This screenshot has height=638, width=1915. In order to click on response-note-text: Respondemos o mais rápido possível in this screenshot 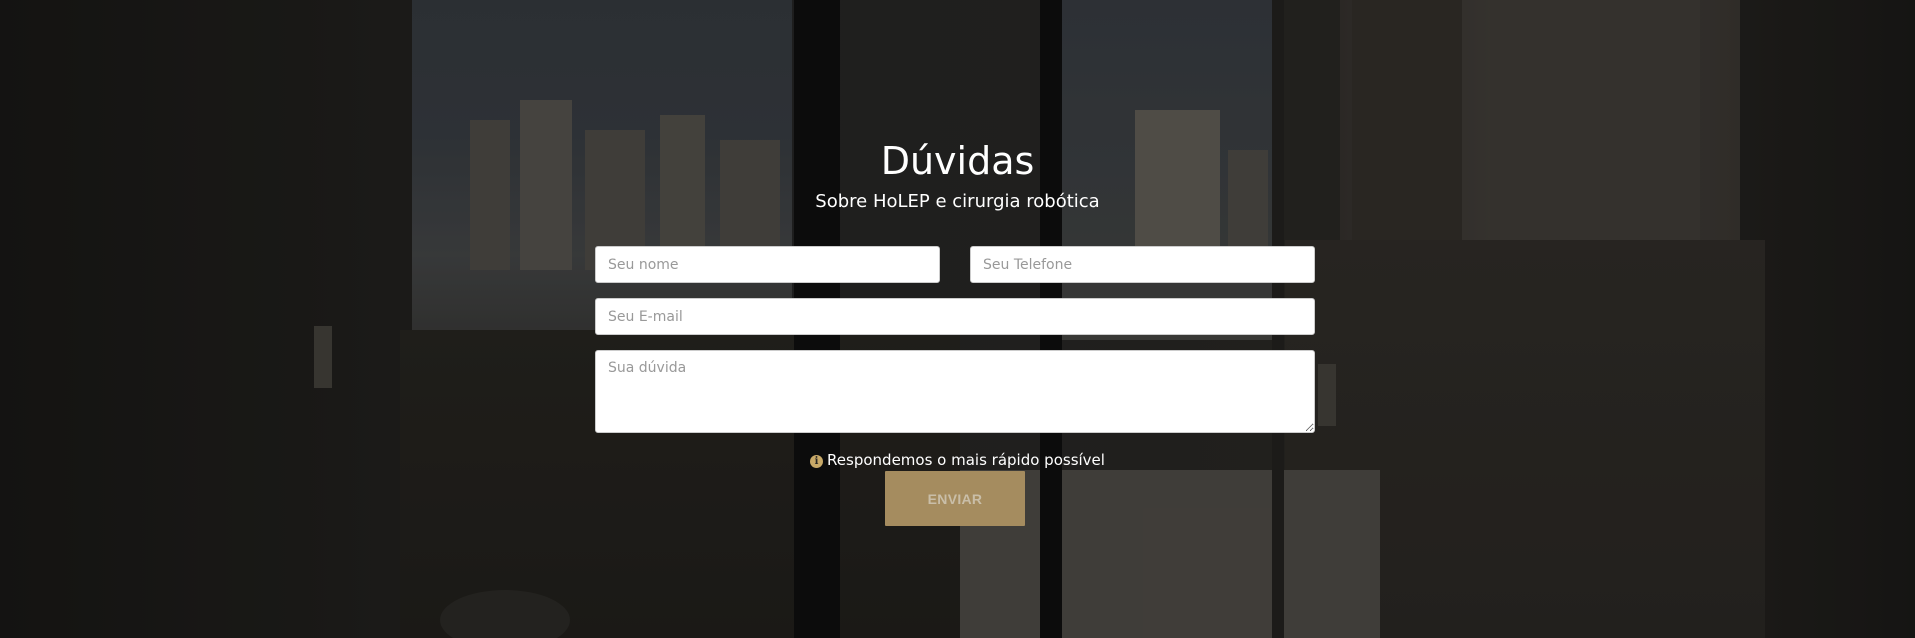, I will do `click(966, 460)`.